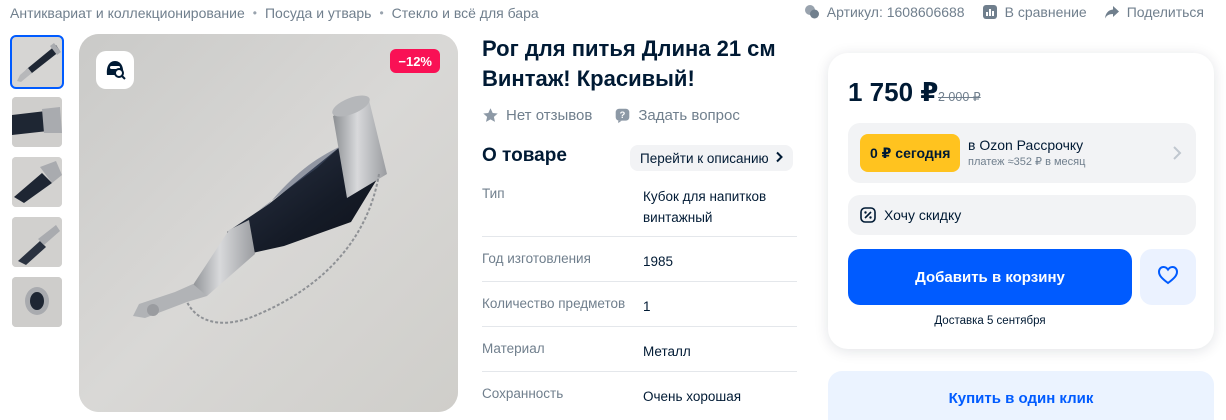 The image size is (1226, 420). I want to click on reviews-link: Нет отзывов, so click(537, 115).